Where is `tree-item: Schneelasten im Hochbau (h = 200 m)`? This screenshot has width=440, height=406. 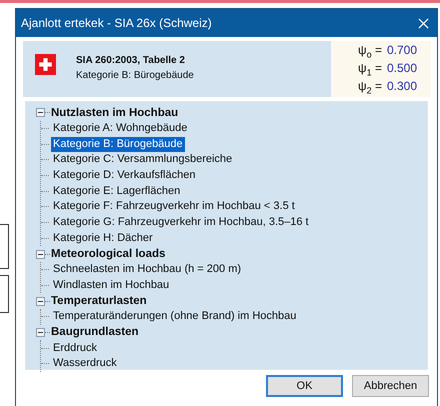 tree-item: Schneelasten im Hochbau (h = 200 m) is located at coordinates (147, 270).